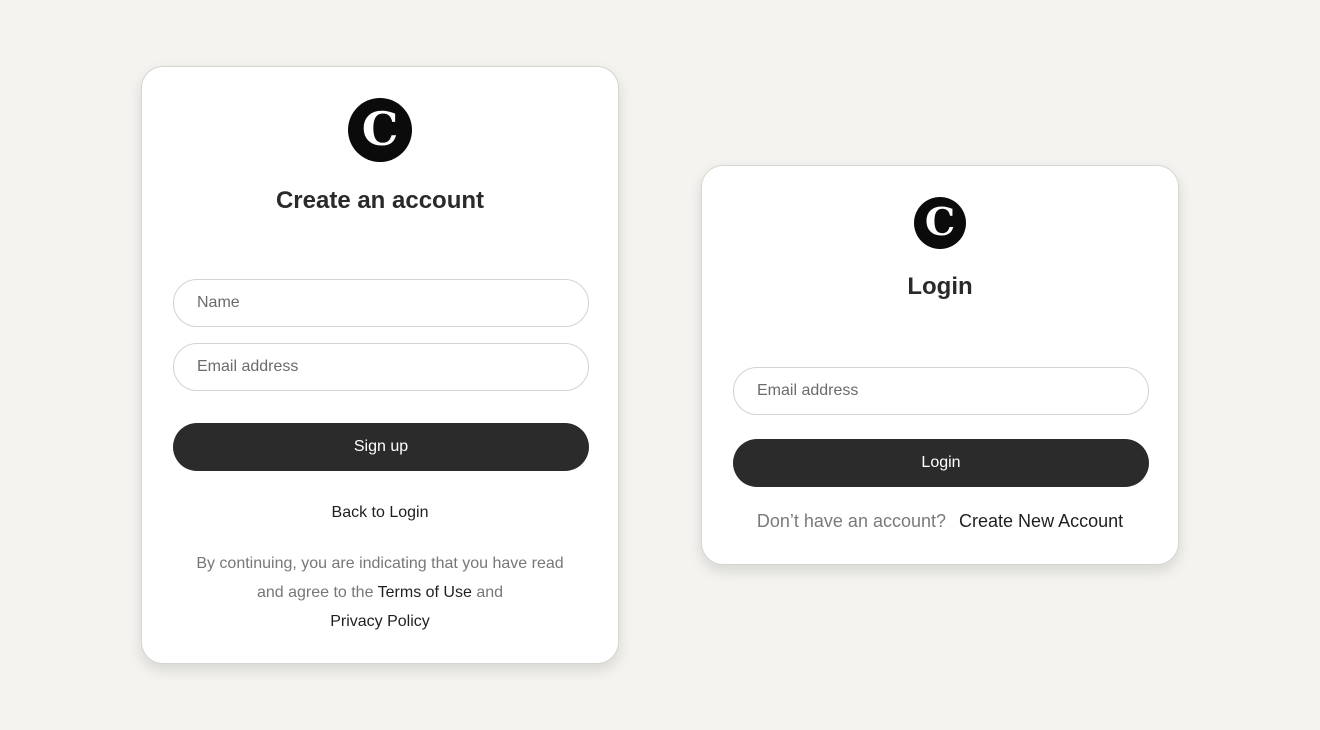 Image resolution: width=1320 pixels, height=730 pixels. Describe the element at coordinates (941, 391) in the screenshot. I see `login-email-input` at that location.